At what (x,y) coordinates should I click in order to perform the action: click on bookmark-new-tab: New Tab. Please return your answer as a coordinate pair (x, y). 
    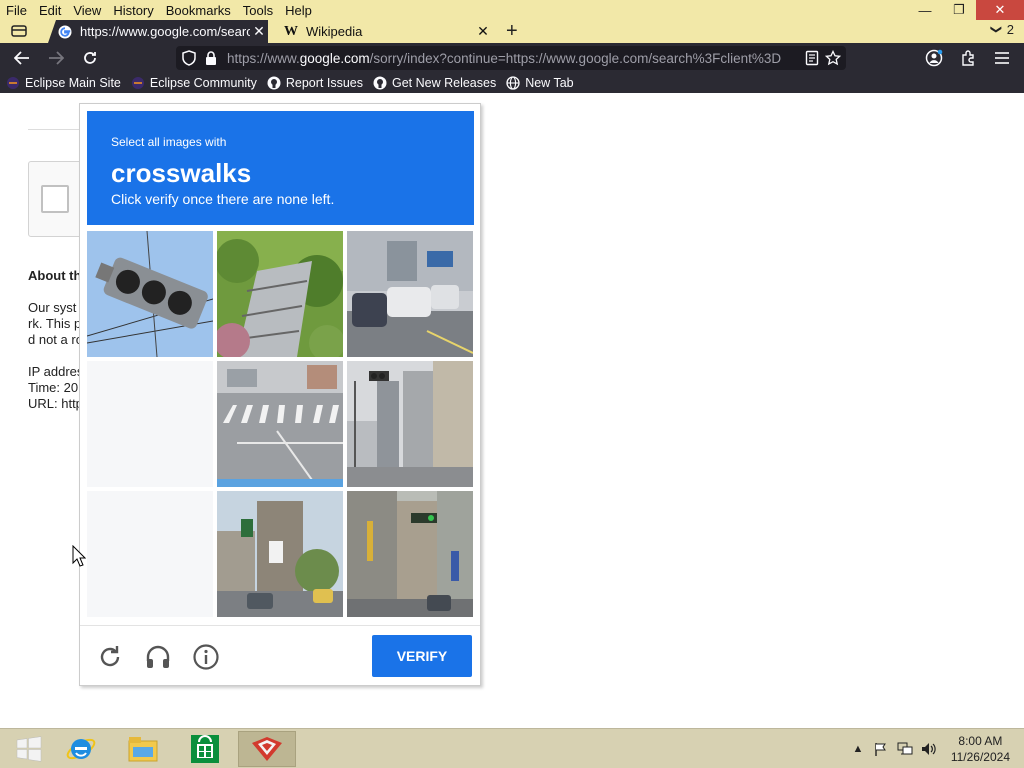
    Looking at the image, I should click on (540, 82).